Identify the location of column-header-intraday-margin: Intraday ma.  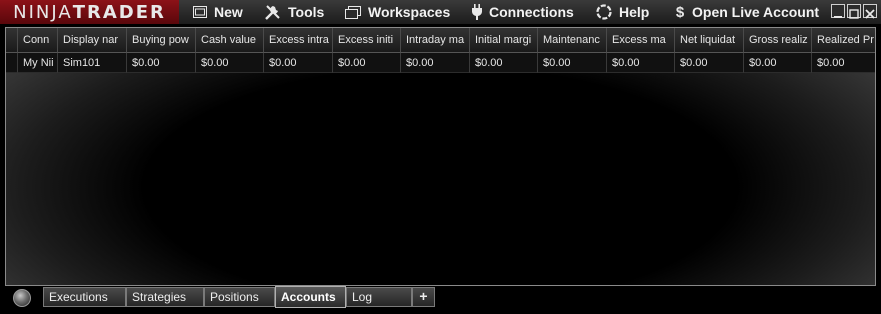
(435, 40).